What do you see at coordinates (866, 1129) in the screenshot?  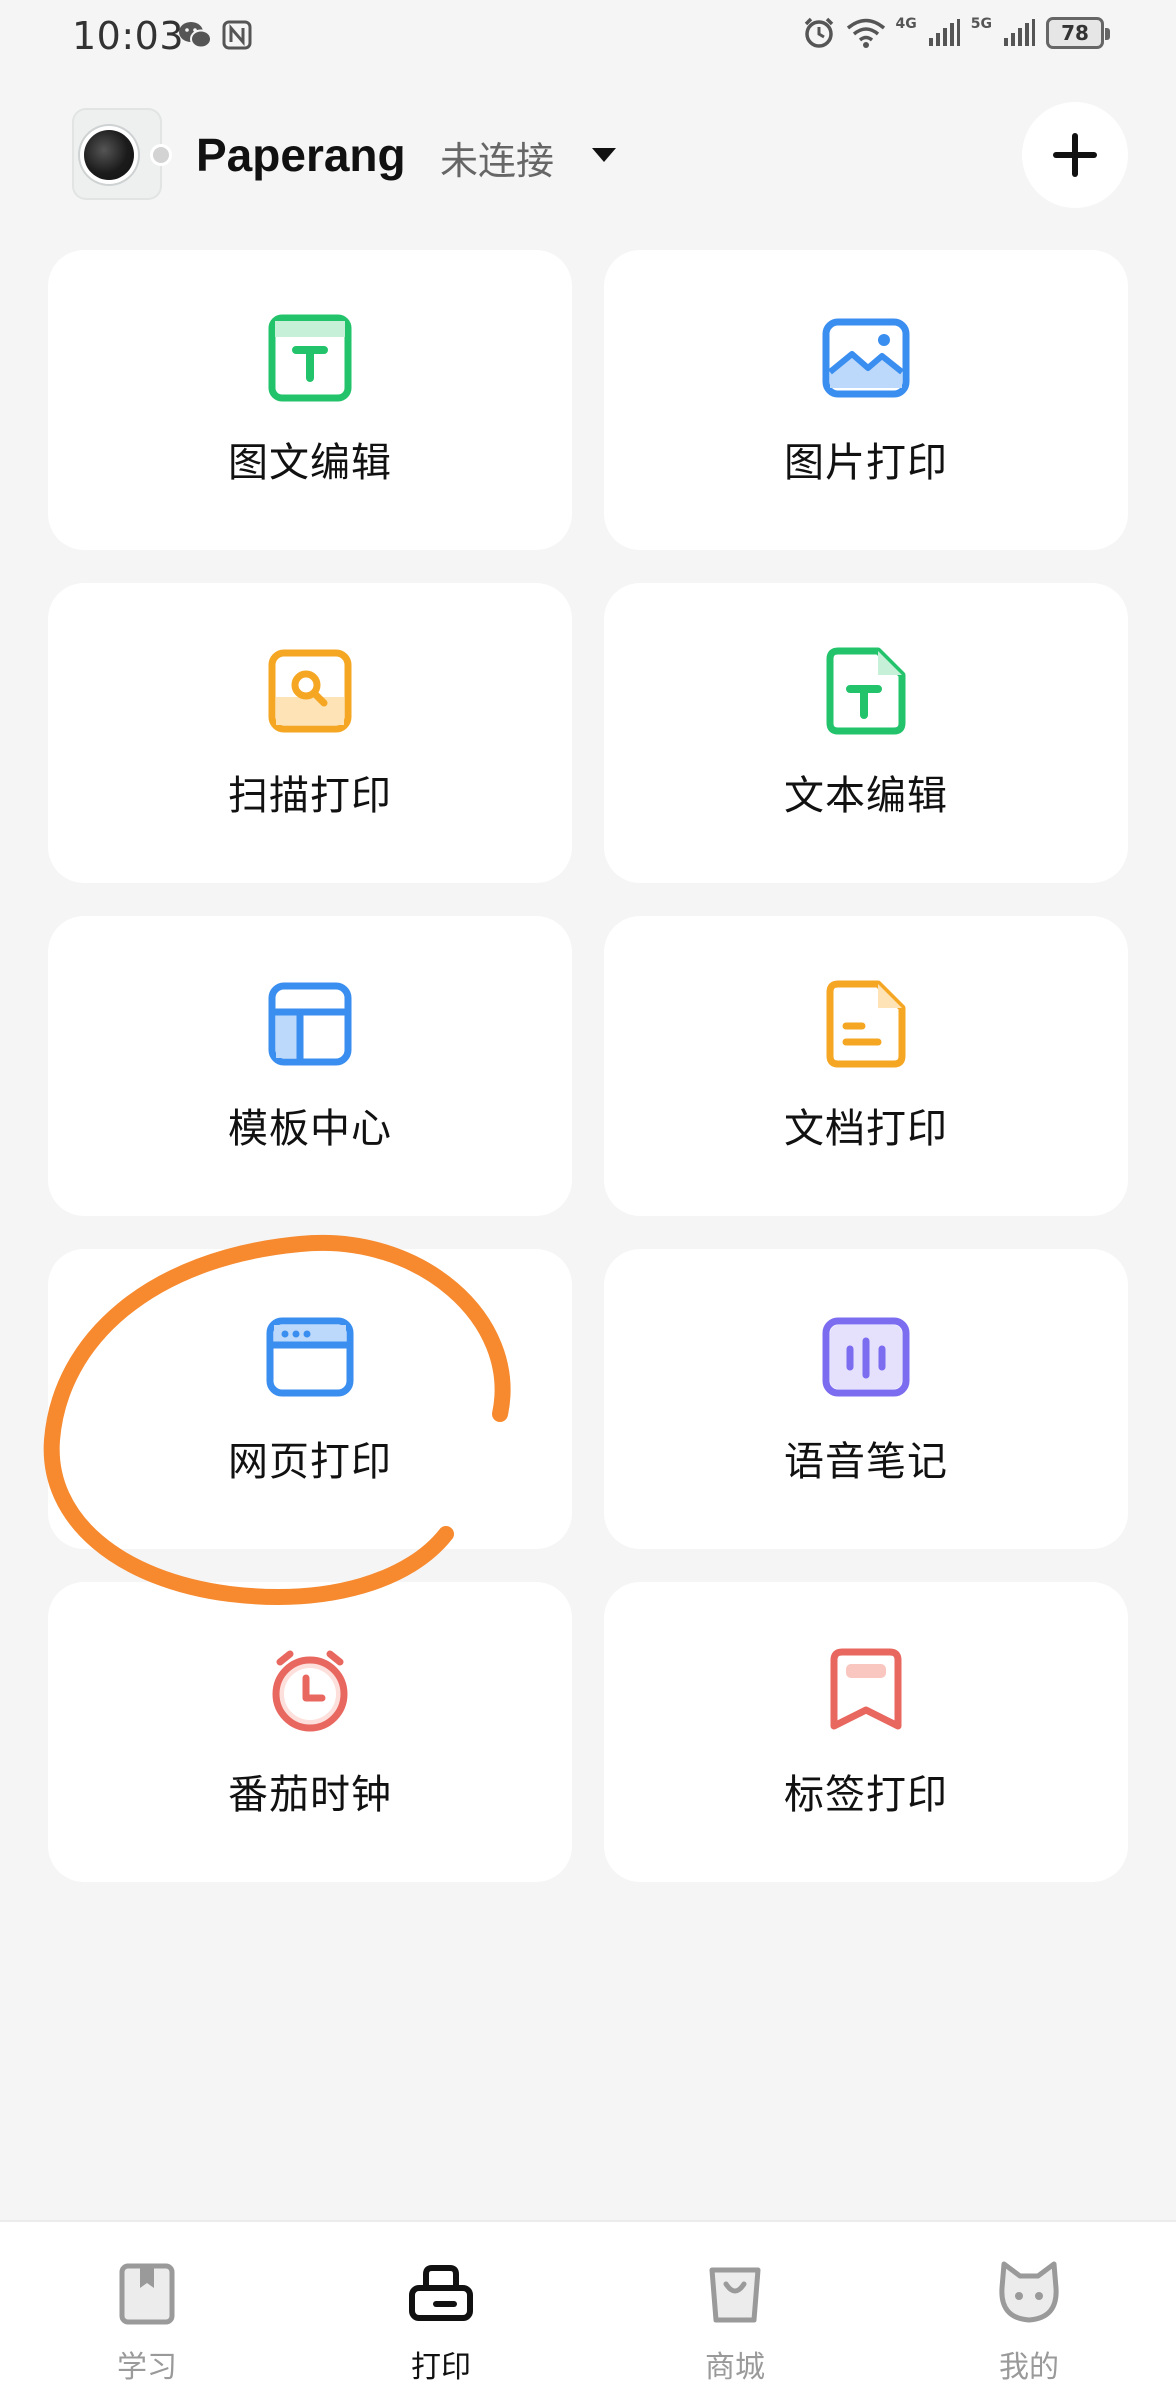 I see `tile-label: 文档打印` at bounding box center [866, 1129].